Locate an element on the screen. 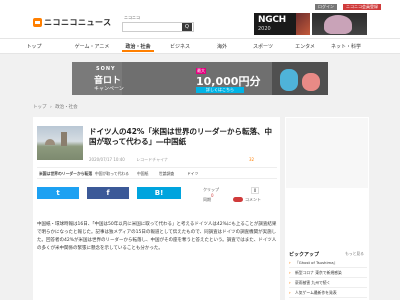 The width and height of the screenshot is (400, 300). header-promo-image is located at coordinates (339, 24).